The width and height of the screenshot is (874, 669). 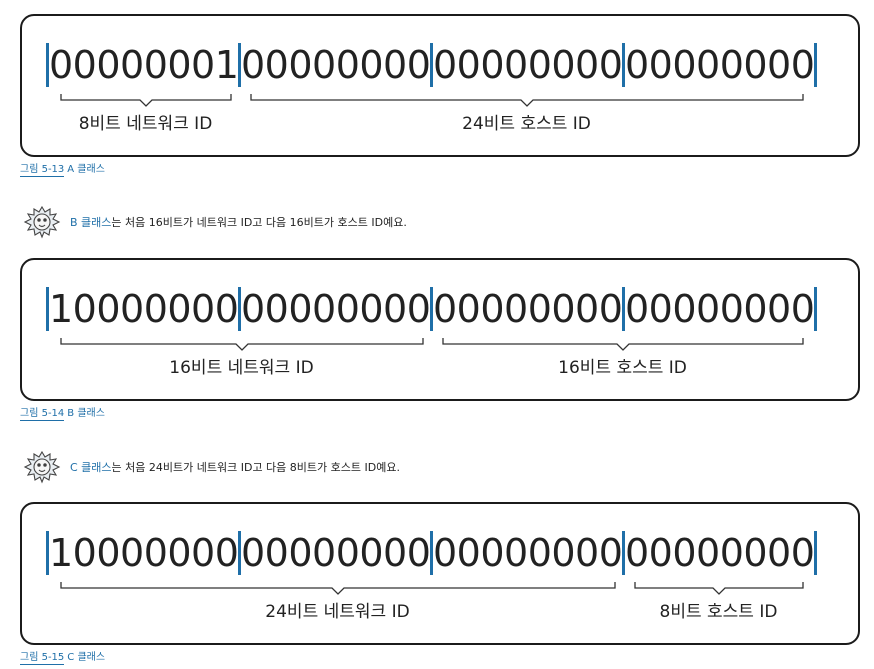 I want to click on caption-title: A 클래스, so click(x=86, y=169).